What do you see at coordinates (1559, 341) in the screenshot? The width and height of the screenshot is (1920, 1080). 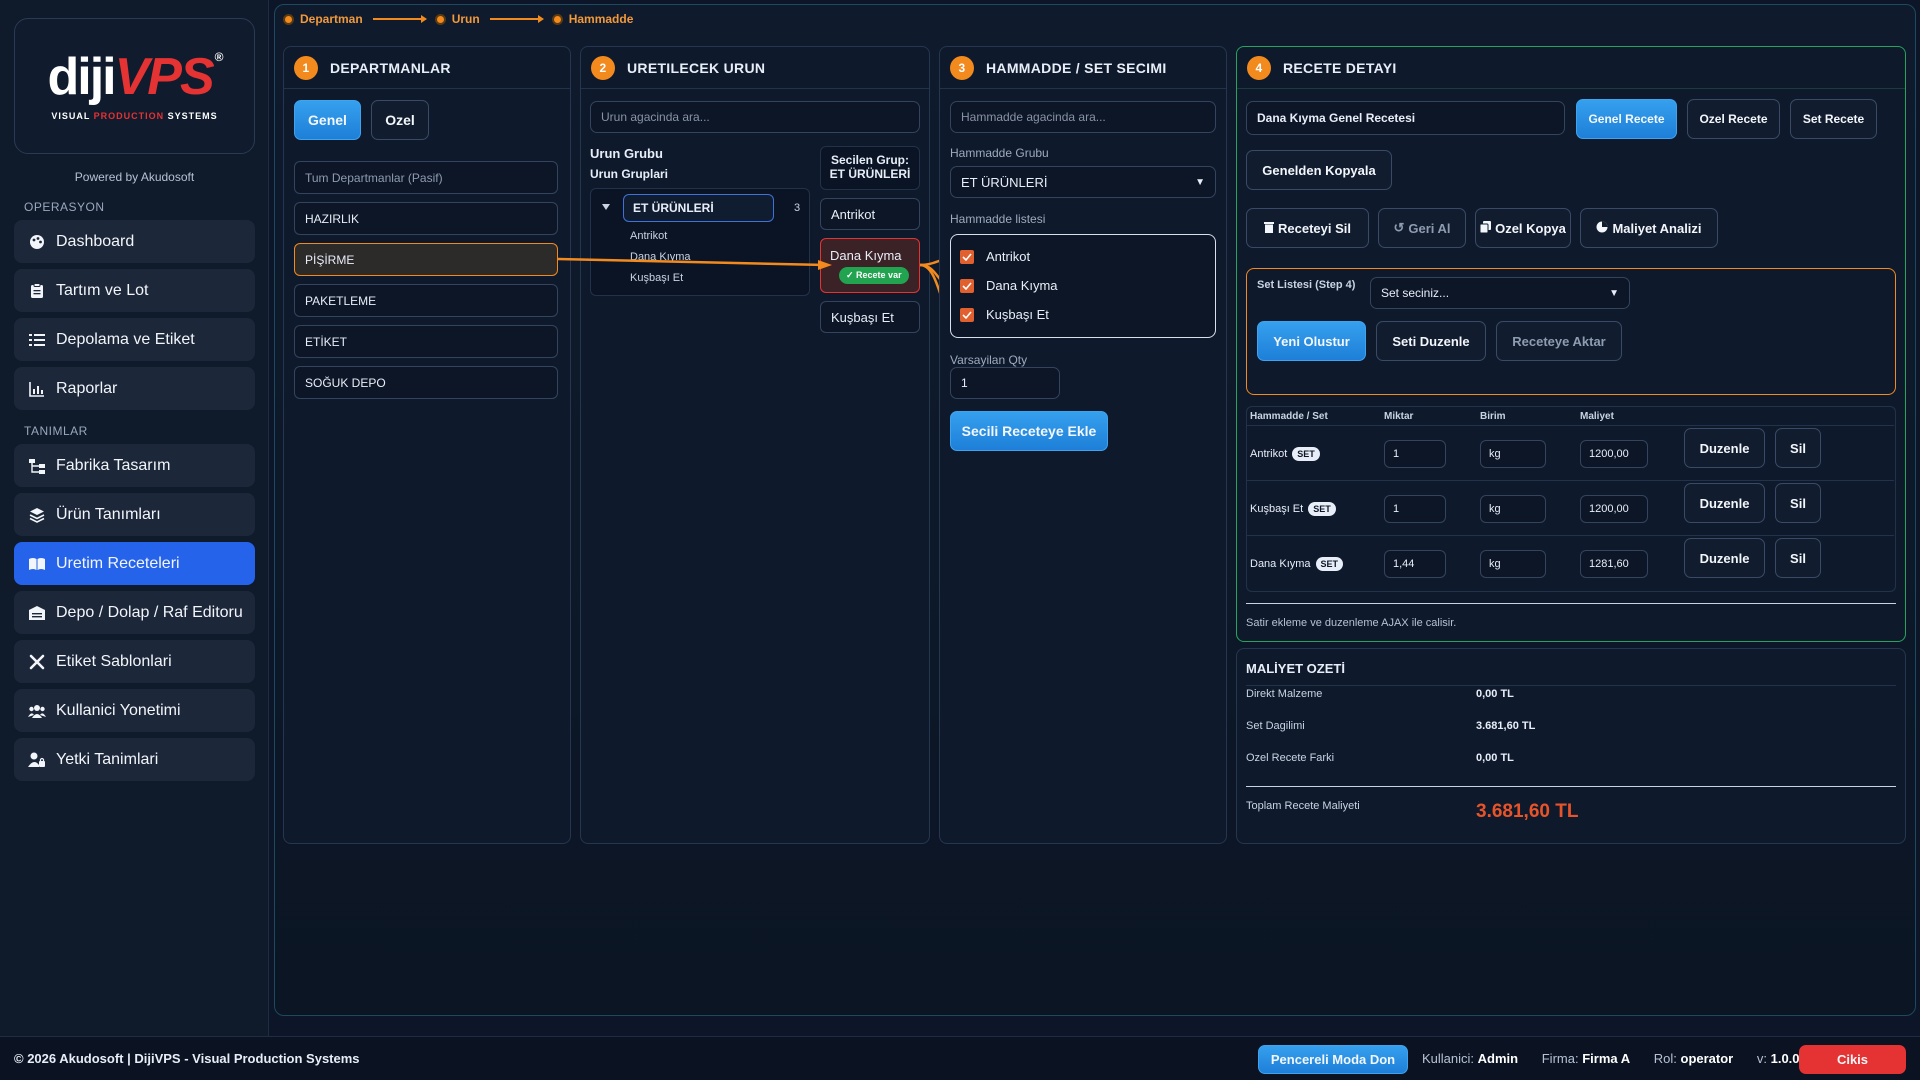 I see `transfer-to-recipe-button: Receteye Aktar` at bounding box center [1559, 341].